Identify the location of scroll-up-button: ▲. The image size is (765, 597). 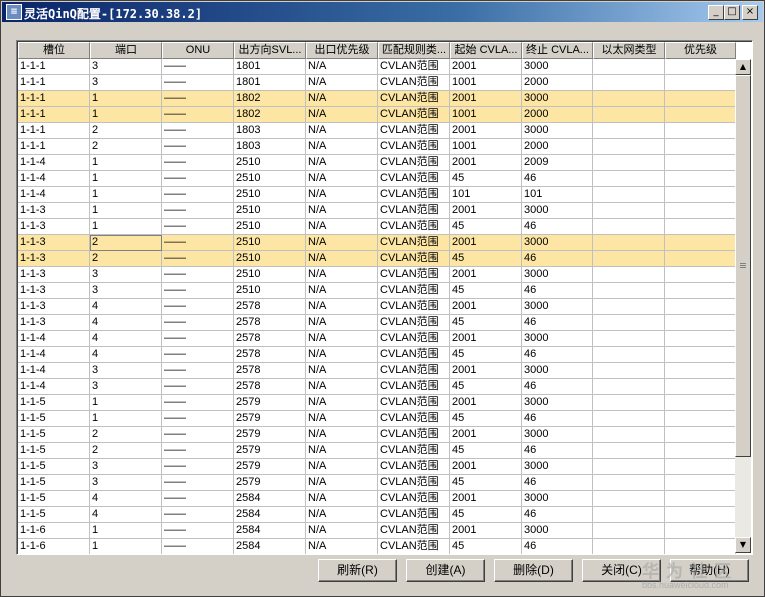
(743, 67).